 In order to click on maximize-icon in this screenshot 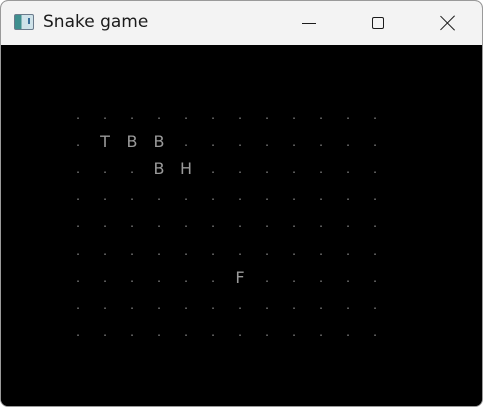, I will do `click(378, 23)`.